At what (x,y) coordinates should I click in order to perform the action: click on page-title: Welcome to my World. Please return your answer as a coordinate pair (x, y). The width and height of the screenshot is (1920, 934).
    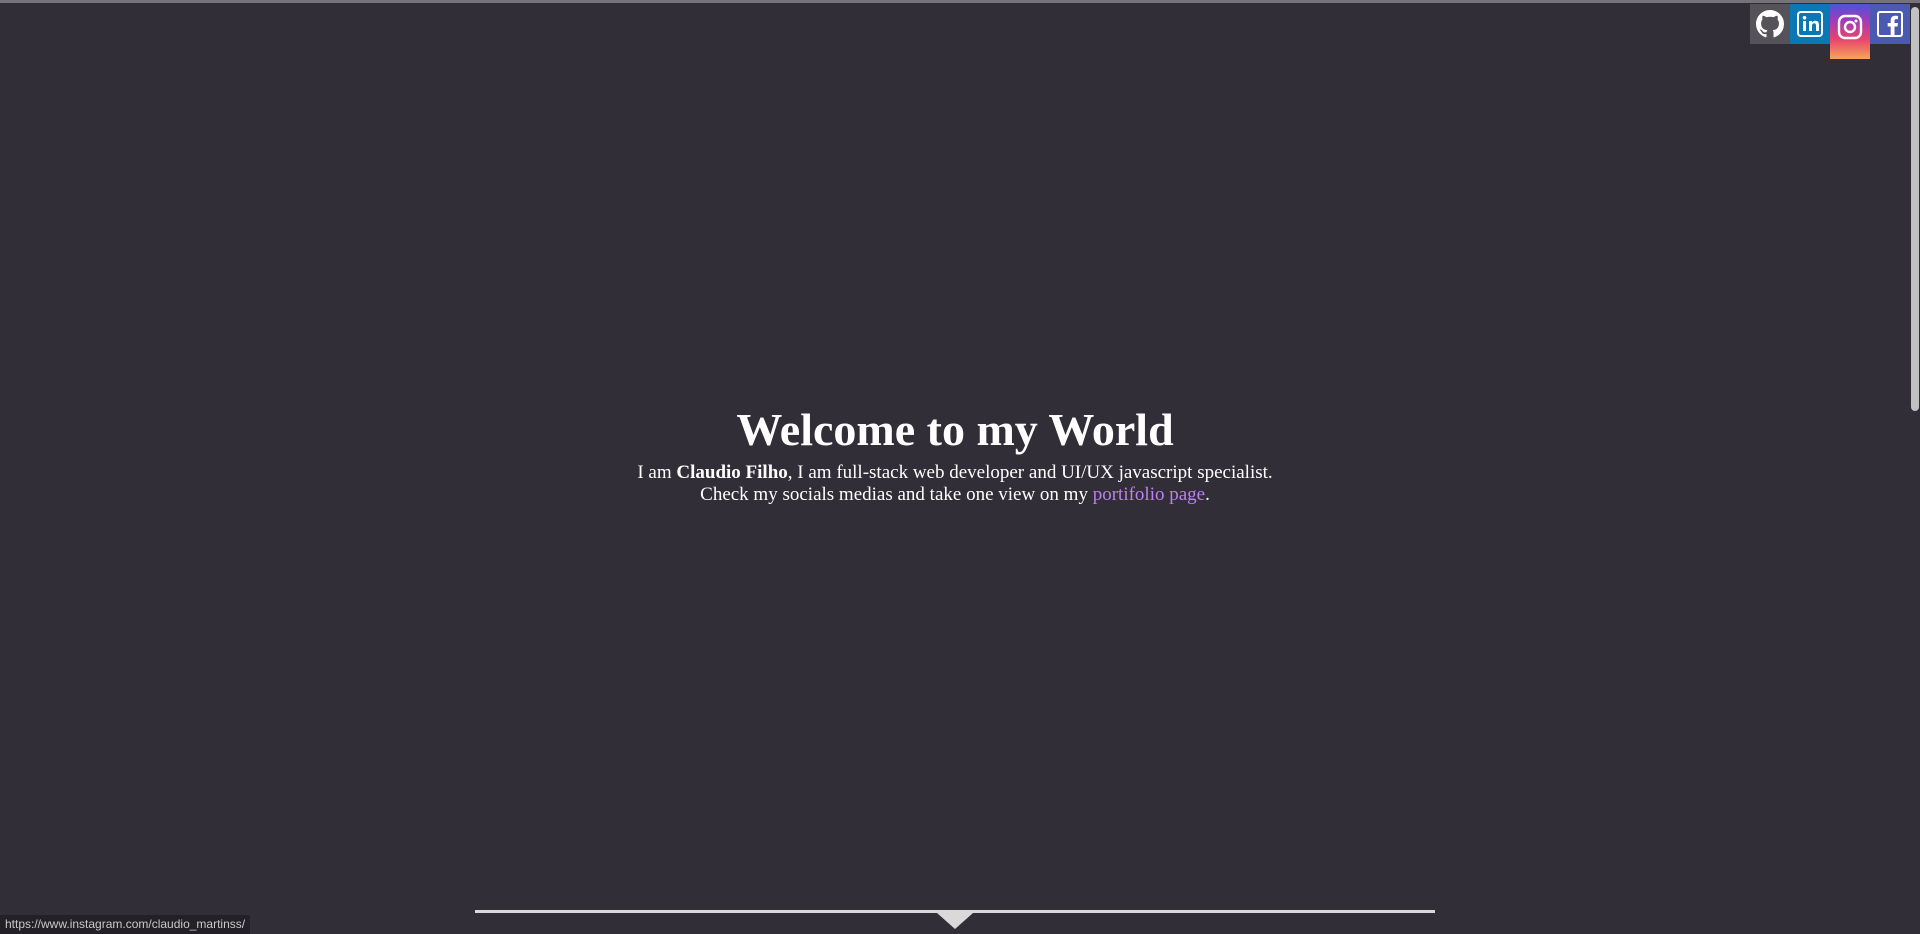
    Looking at the image, I should click on (955, 429).